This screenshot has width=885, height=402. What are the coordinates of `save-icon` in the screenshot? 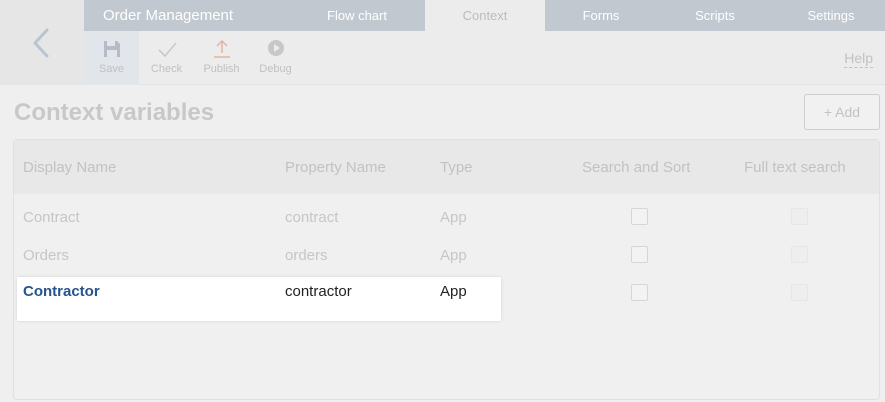 It's located at (111, 49).